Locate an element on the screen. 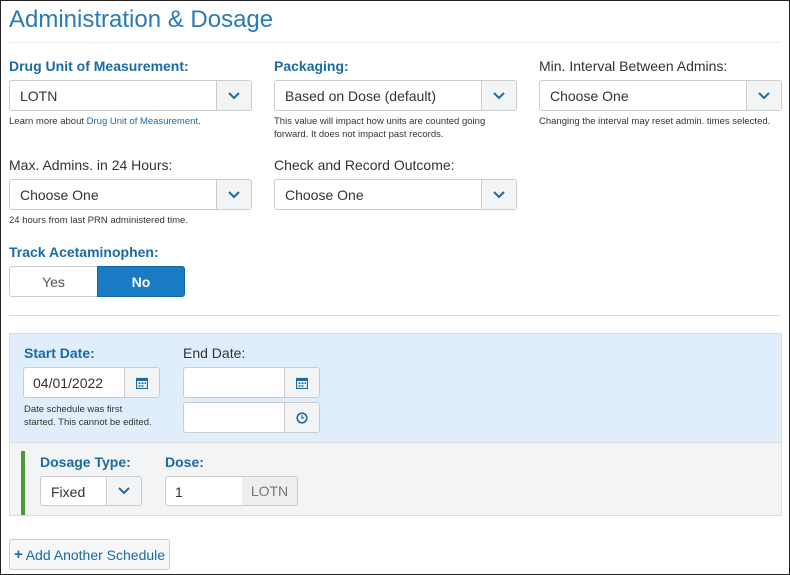 The image size is (790, 575). packaging-value: Based on Dose (default) is located at coordinates (360, 96).